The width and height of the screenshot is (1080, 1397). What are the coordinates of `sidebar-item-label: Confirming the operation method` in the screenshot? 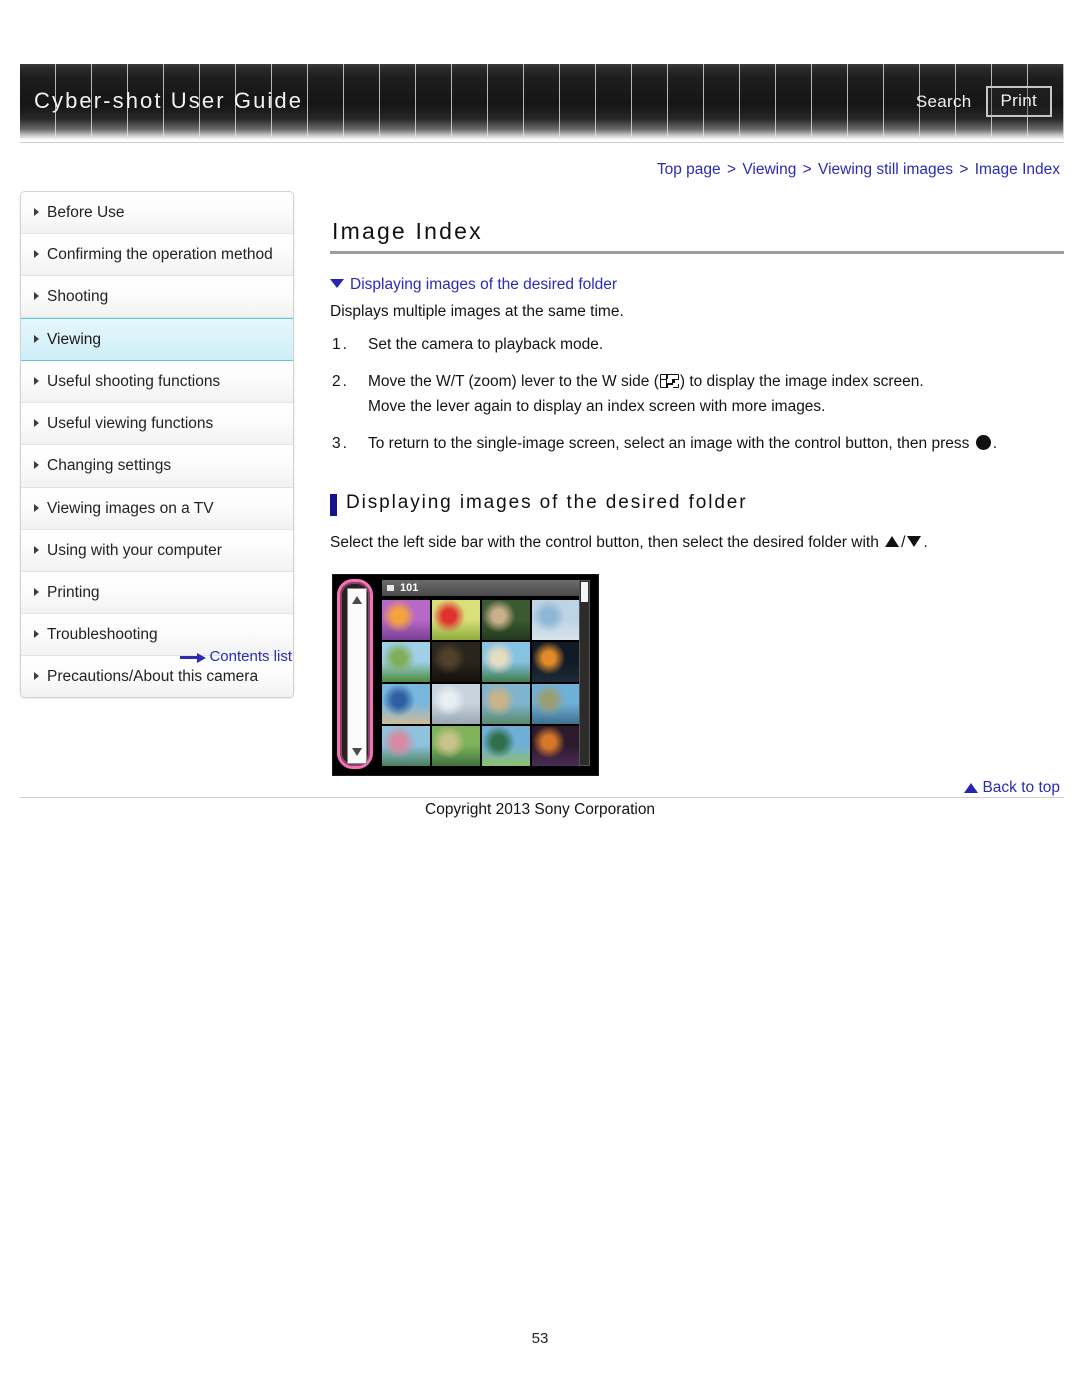 It's located at (160, 255).